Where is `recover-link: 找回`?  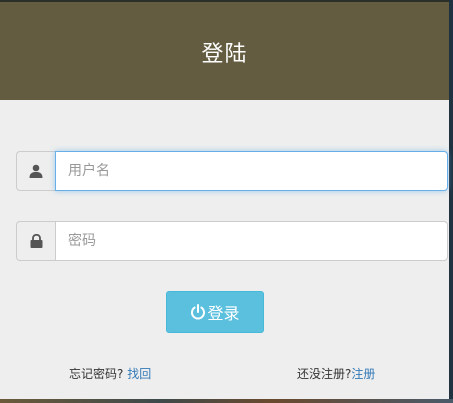
recover-link: 找回 is located at coordinates (139, 374).